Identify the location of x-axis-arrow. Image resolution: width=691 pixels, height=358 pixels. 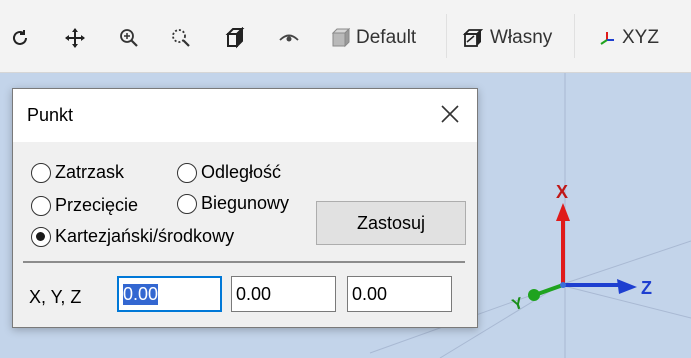
(563, 212).